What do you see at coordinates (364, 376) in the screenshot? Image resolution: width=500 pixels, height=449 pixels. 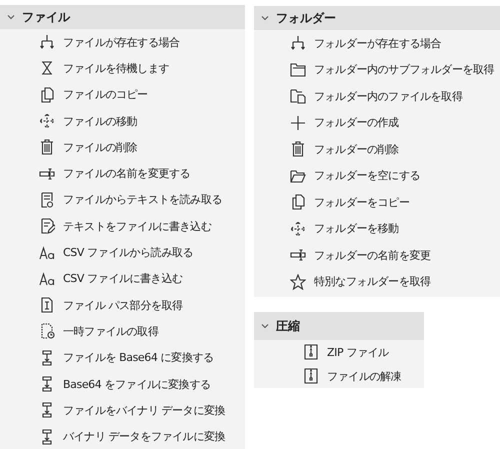 I see `action-item: ファイルの解凍` at bounding box center [364, 376].